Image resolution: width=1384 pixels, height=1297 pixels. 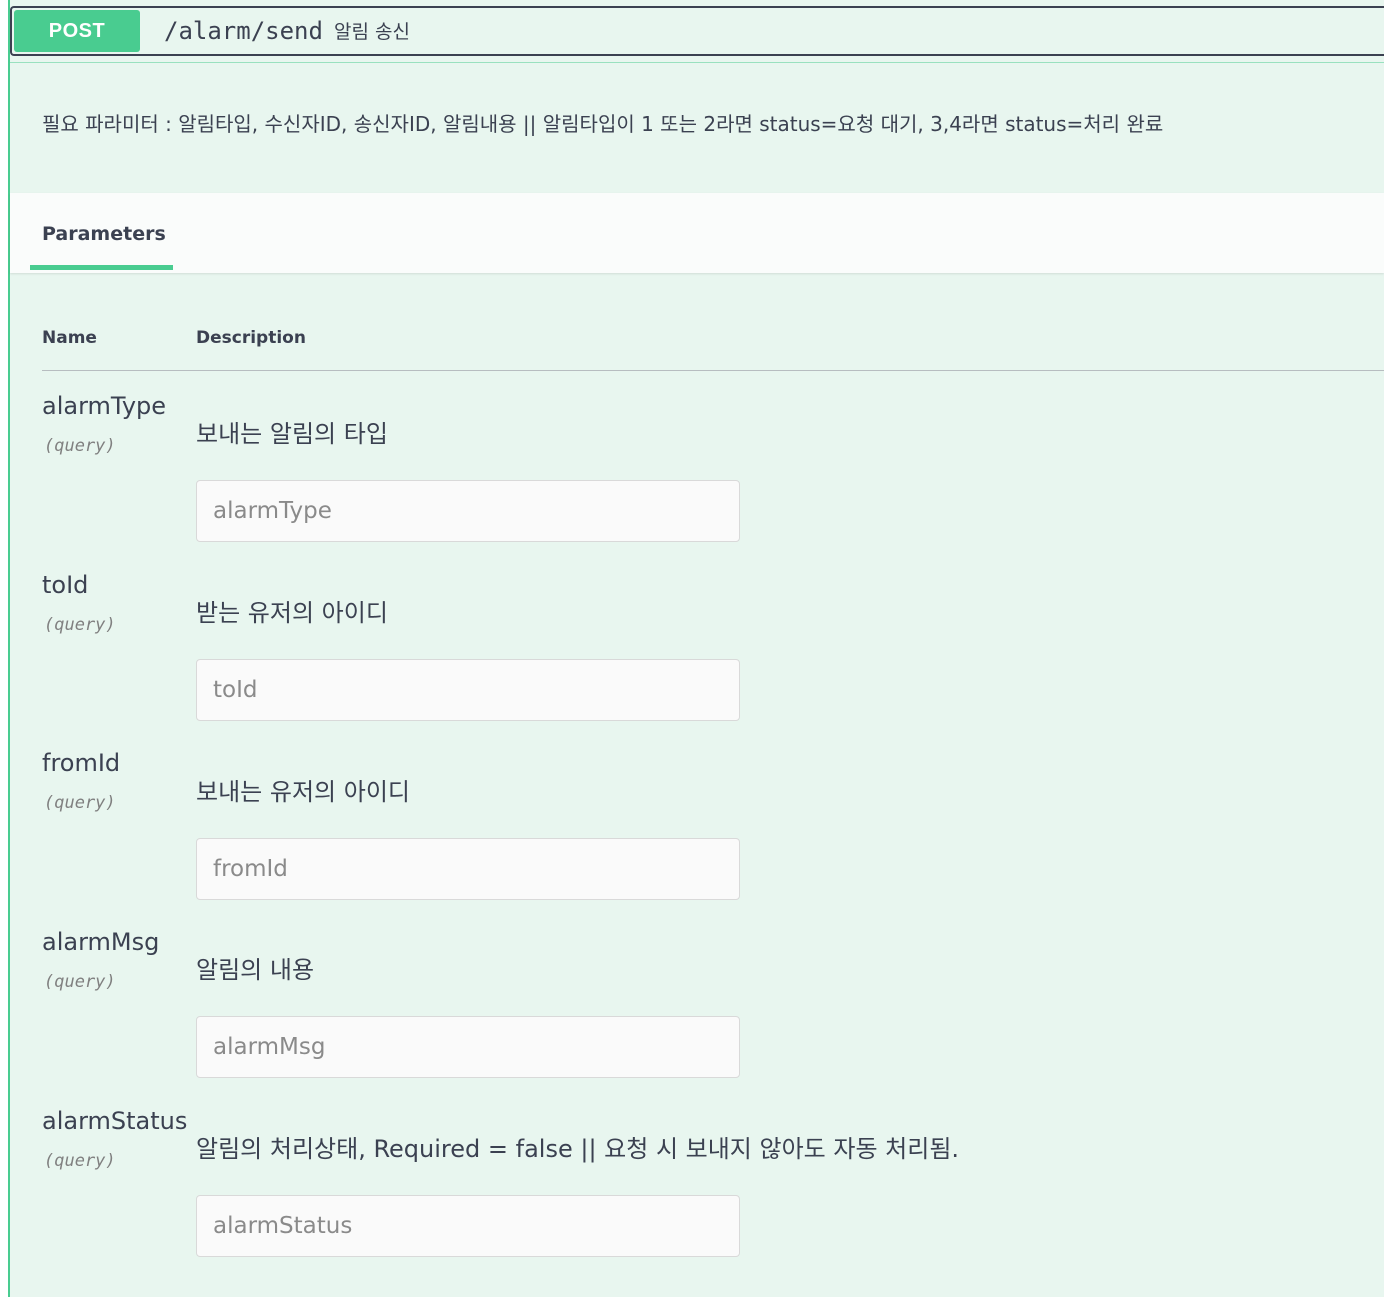 I want to click on parameters-section-header: Parameters, so click(x=697, y=233).